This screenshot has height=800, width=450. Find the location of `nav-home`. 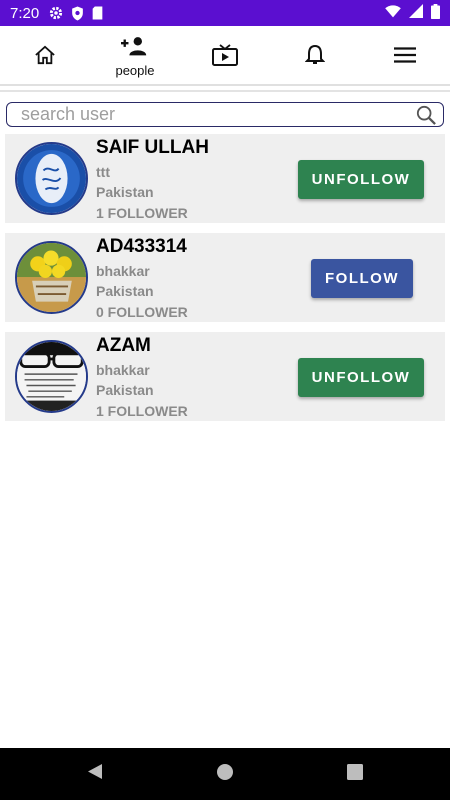

nav-home is located at coordinates (45, 57).